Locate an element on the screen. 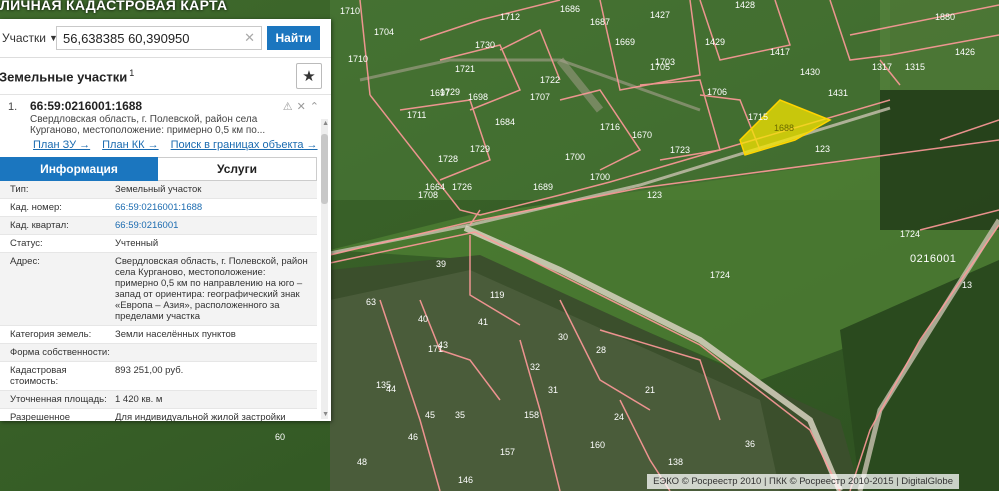 Image resolution: width=999 pixels, height=491 pixels. parcel-number-label: 1698 is located at coordinates (478, 97).